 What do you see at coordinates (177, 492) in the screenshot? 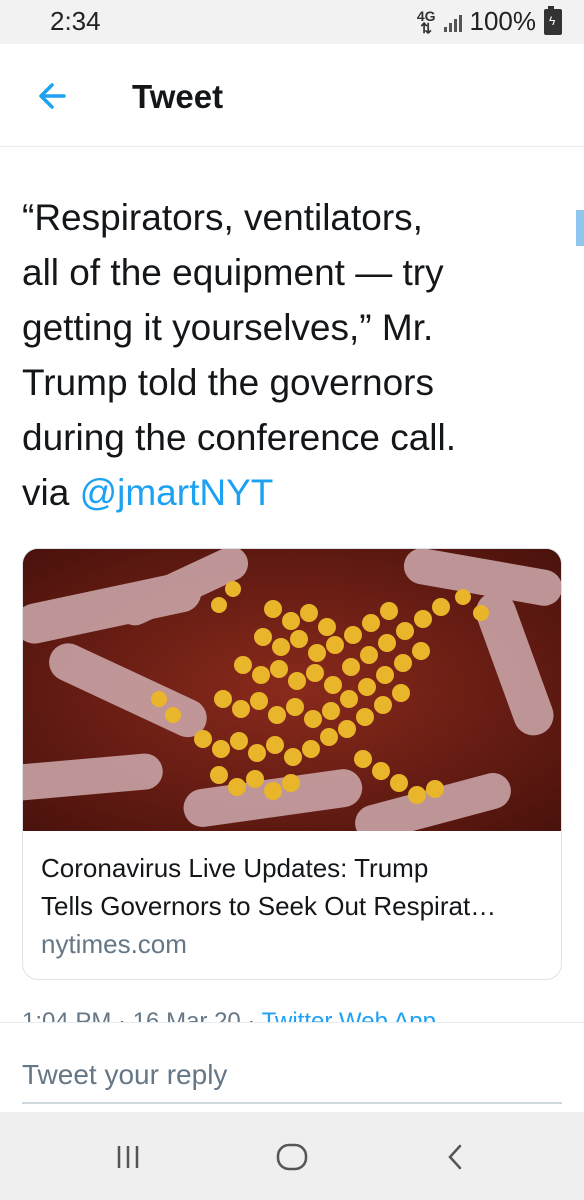
I see `mention-link: @jmartNYT` at bounding box center [177, 492].